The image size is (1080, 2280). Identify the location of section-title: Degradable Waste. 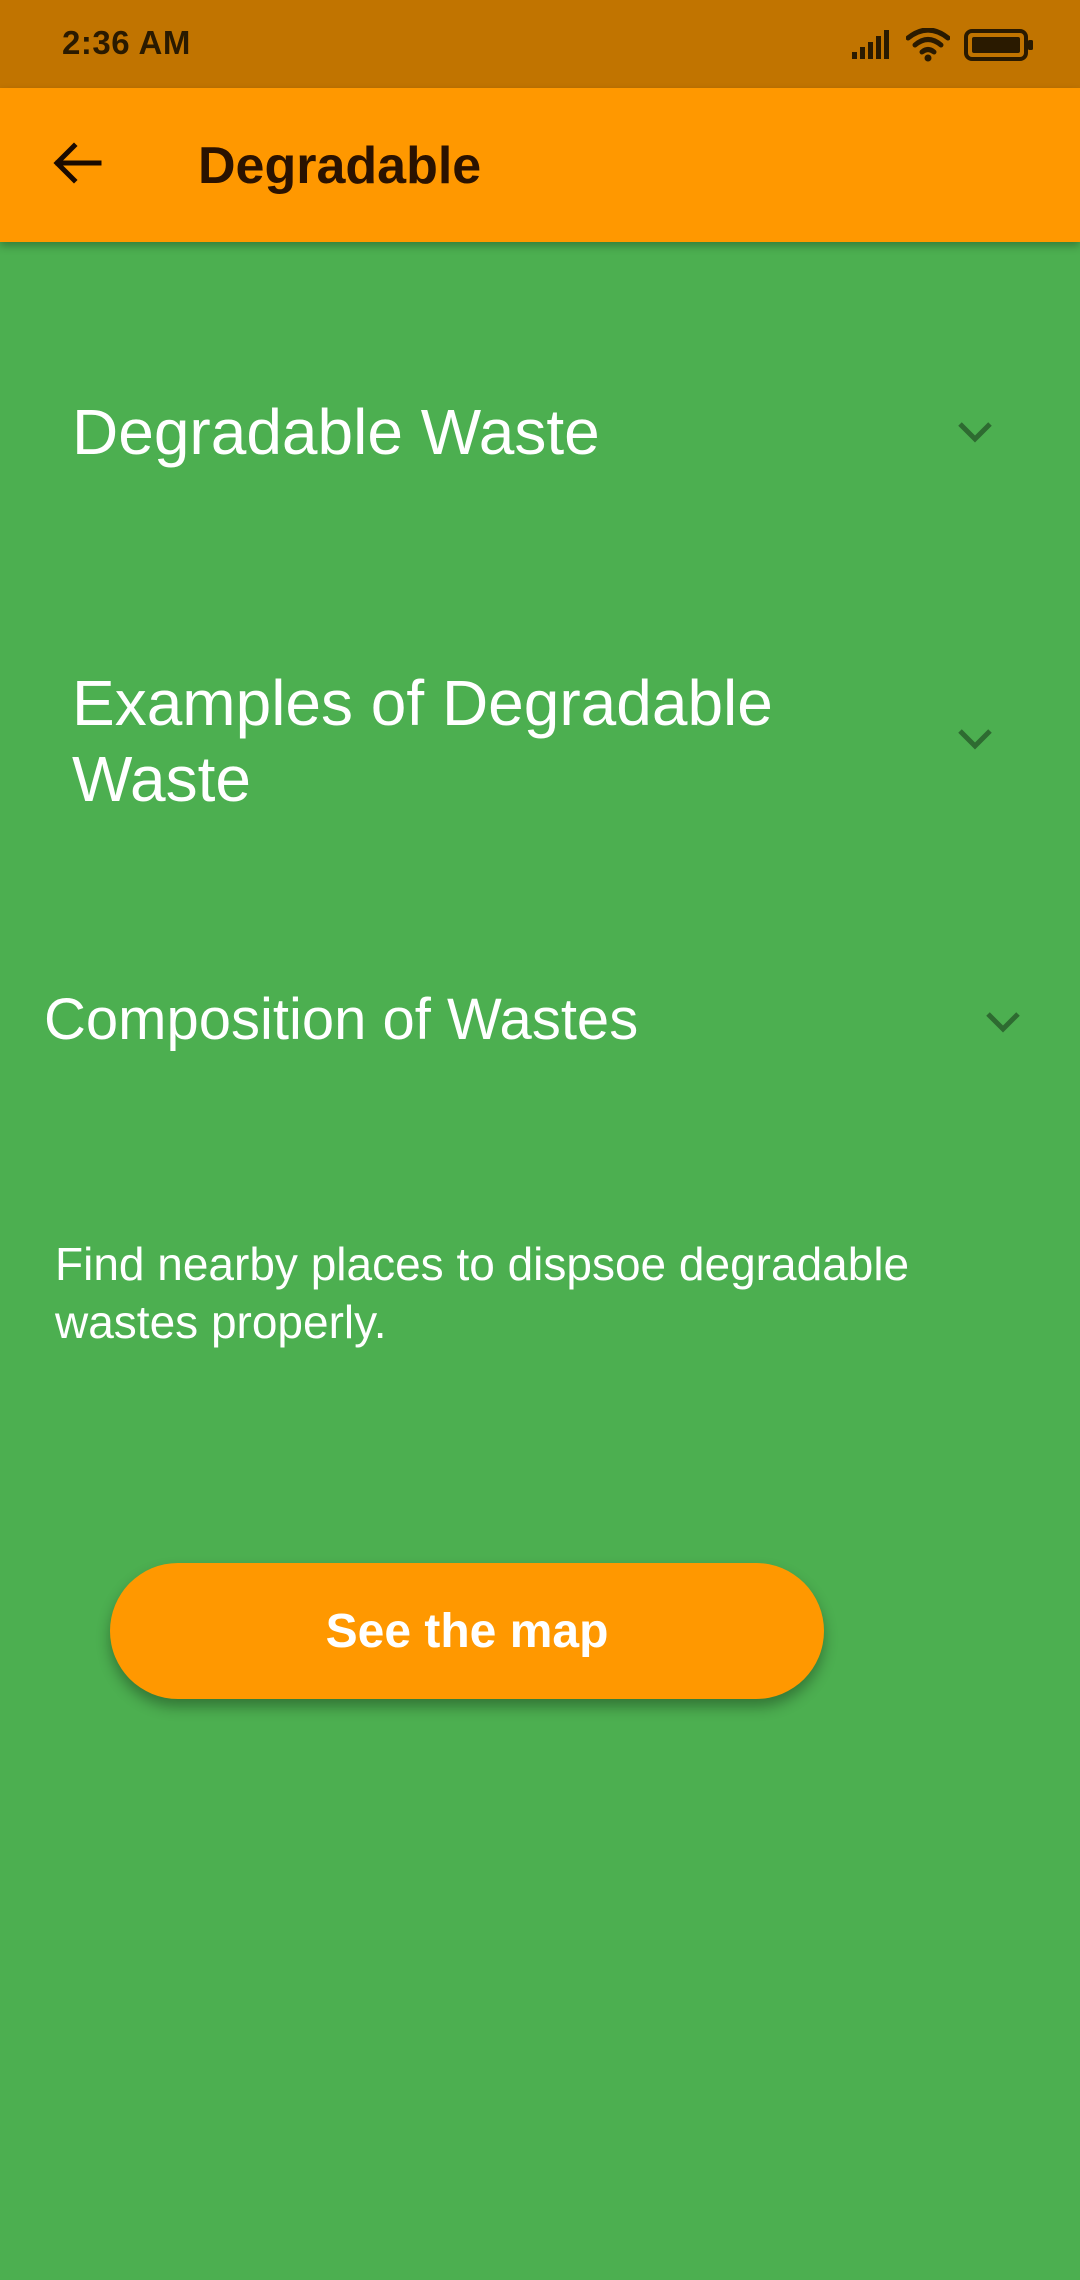
(336, 432).